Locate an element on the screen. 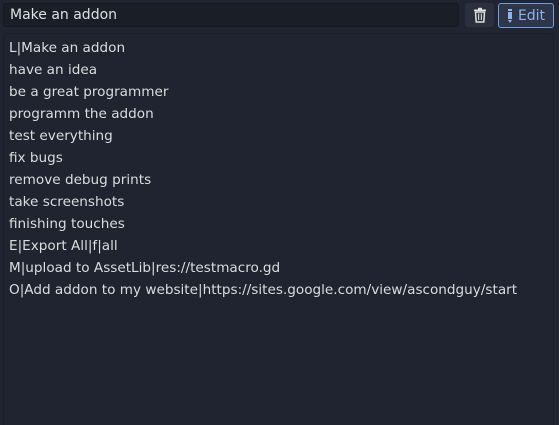 The width and height of the screenshot is (559, 425). title-input is located at coordinates (231, 15).